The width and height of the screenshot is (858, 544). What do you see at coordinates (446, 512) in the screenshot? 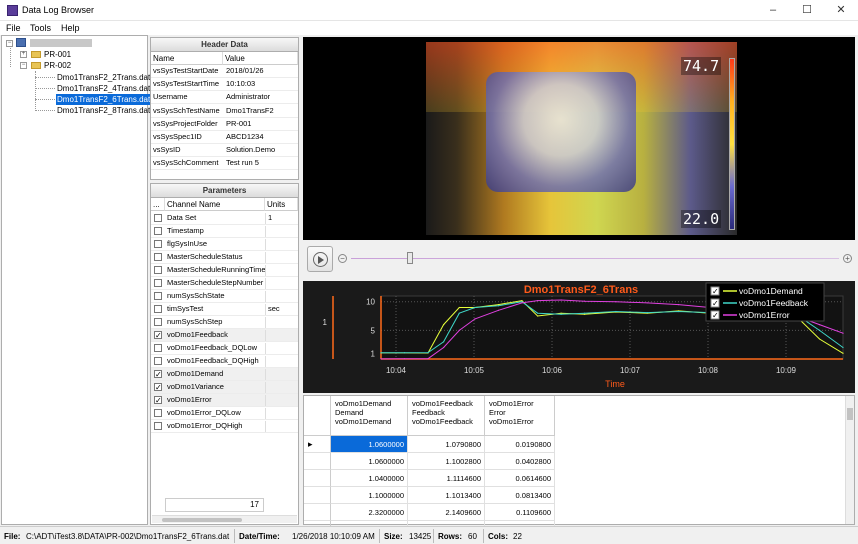
I see `grid-cell: 2.1409600` at bounding box center [446, 512].